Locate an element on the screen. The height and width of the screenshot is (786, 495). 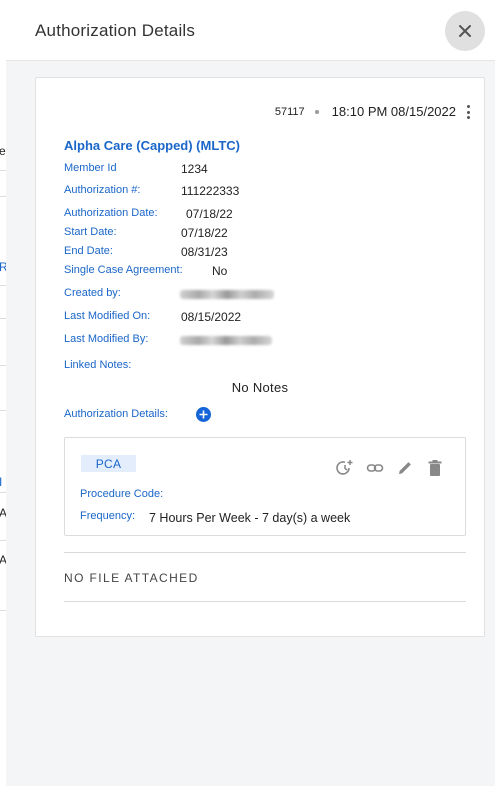
history-add-button is located at coordinates (345, 468).